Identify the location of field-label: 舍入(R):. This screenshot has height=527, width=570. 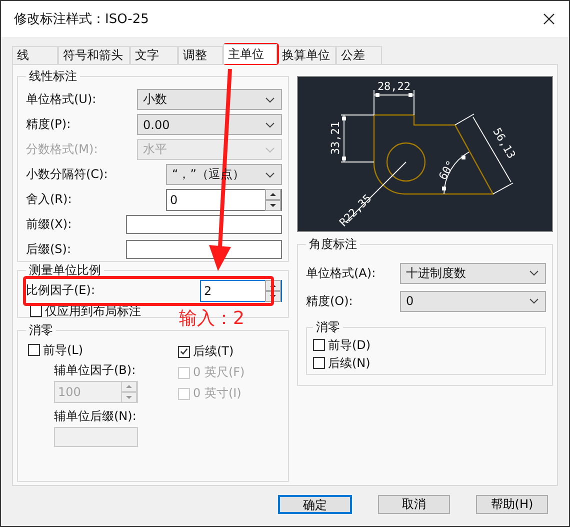
(49, 199).